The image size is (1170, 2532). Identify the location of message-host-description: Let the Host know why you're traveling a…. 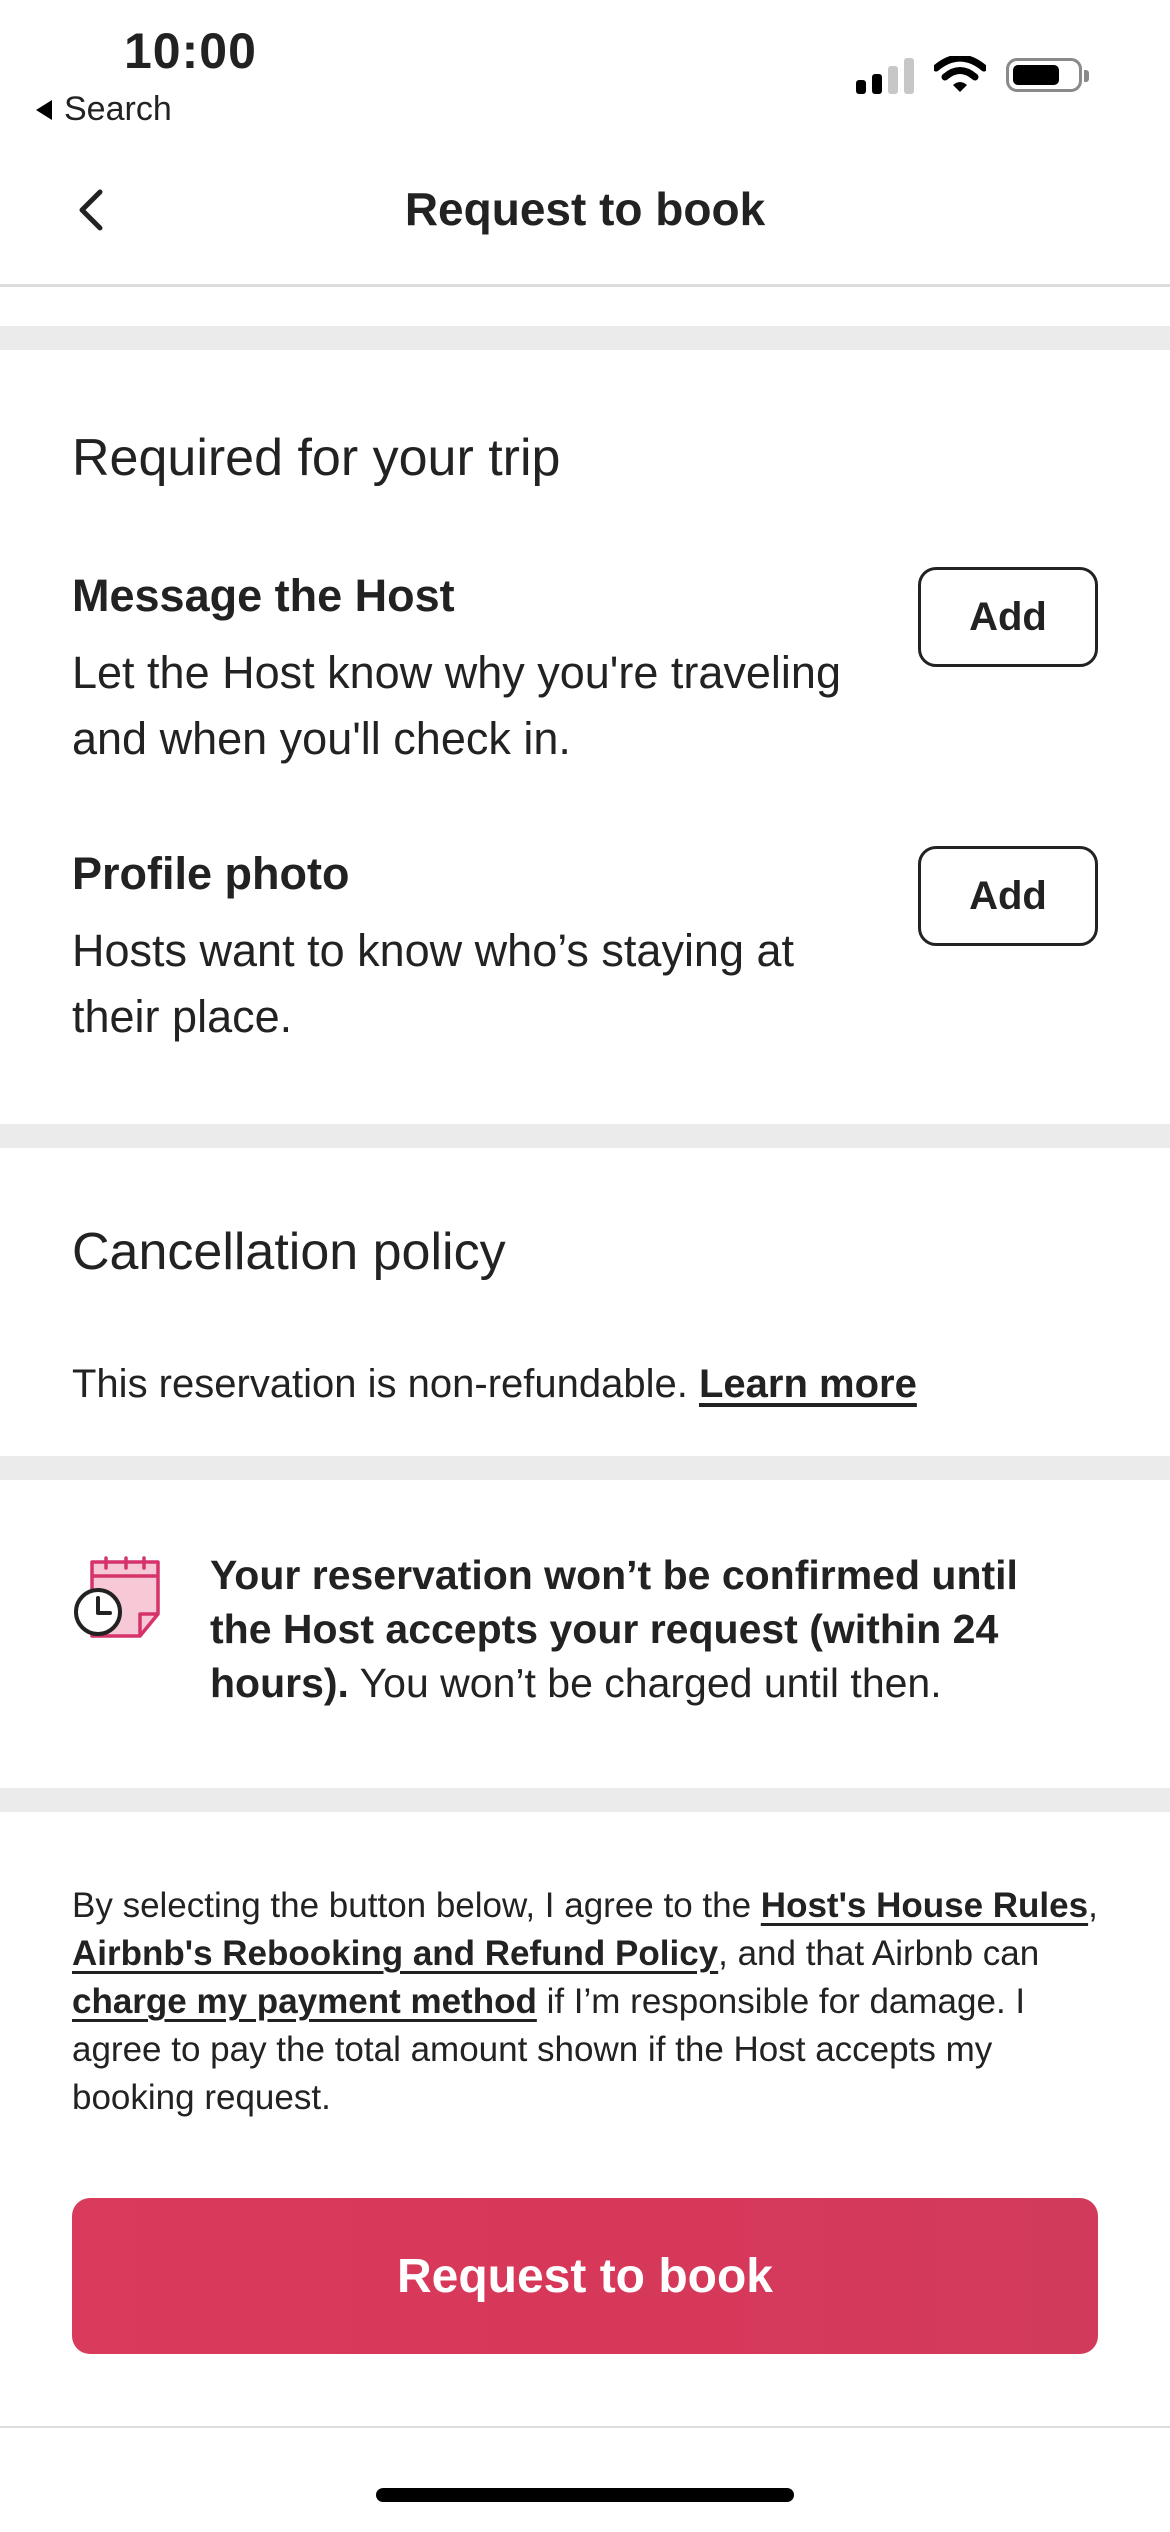
(456, 705).